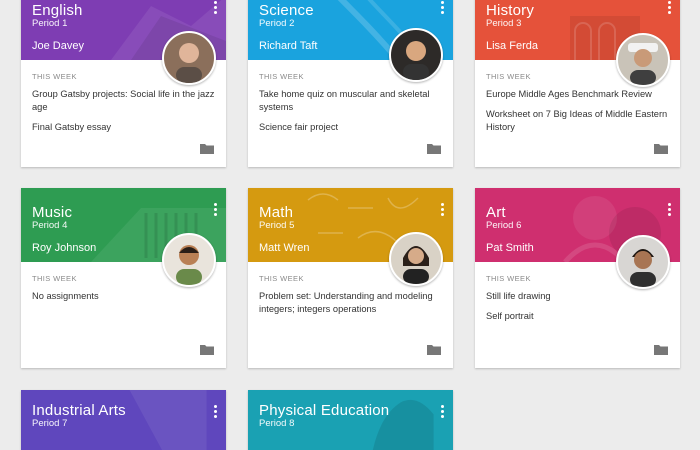 This screenshot has width=700, height=450. I want to click on class-card-physical-education: Physical Education Period 8, so click(350, 420).